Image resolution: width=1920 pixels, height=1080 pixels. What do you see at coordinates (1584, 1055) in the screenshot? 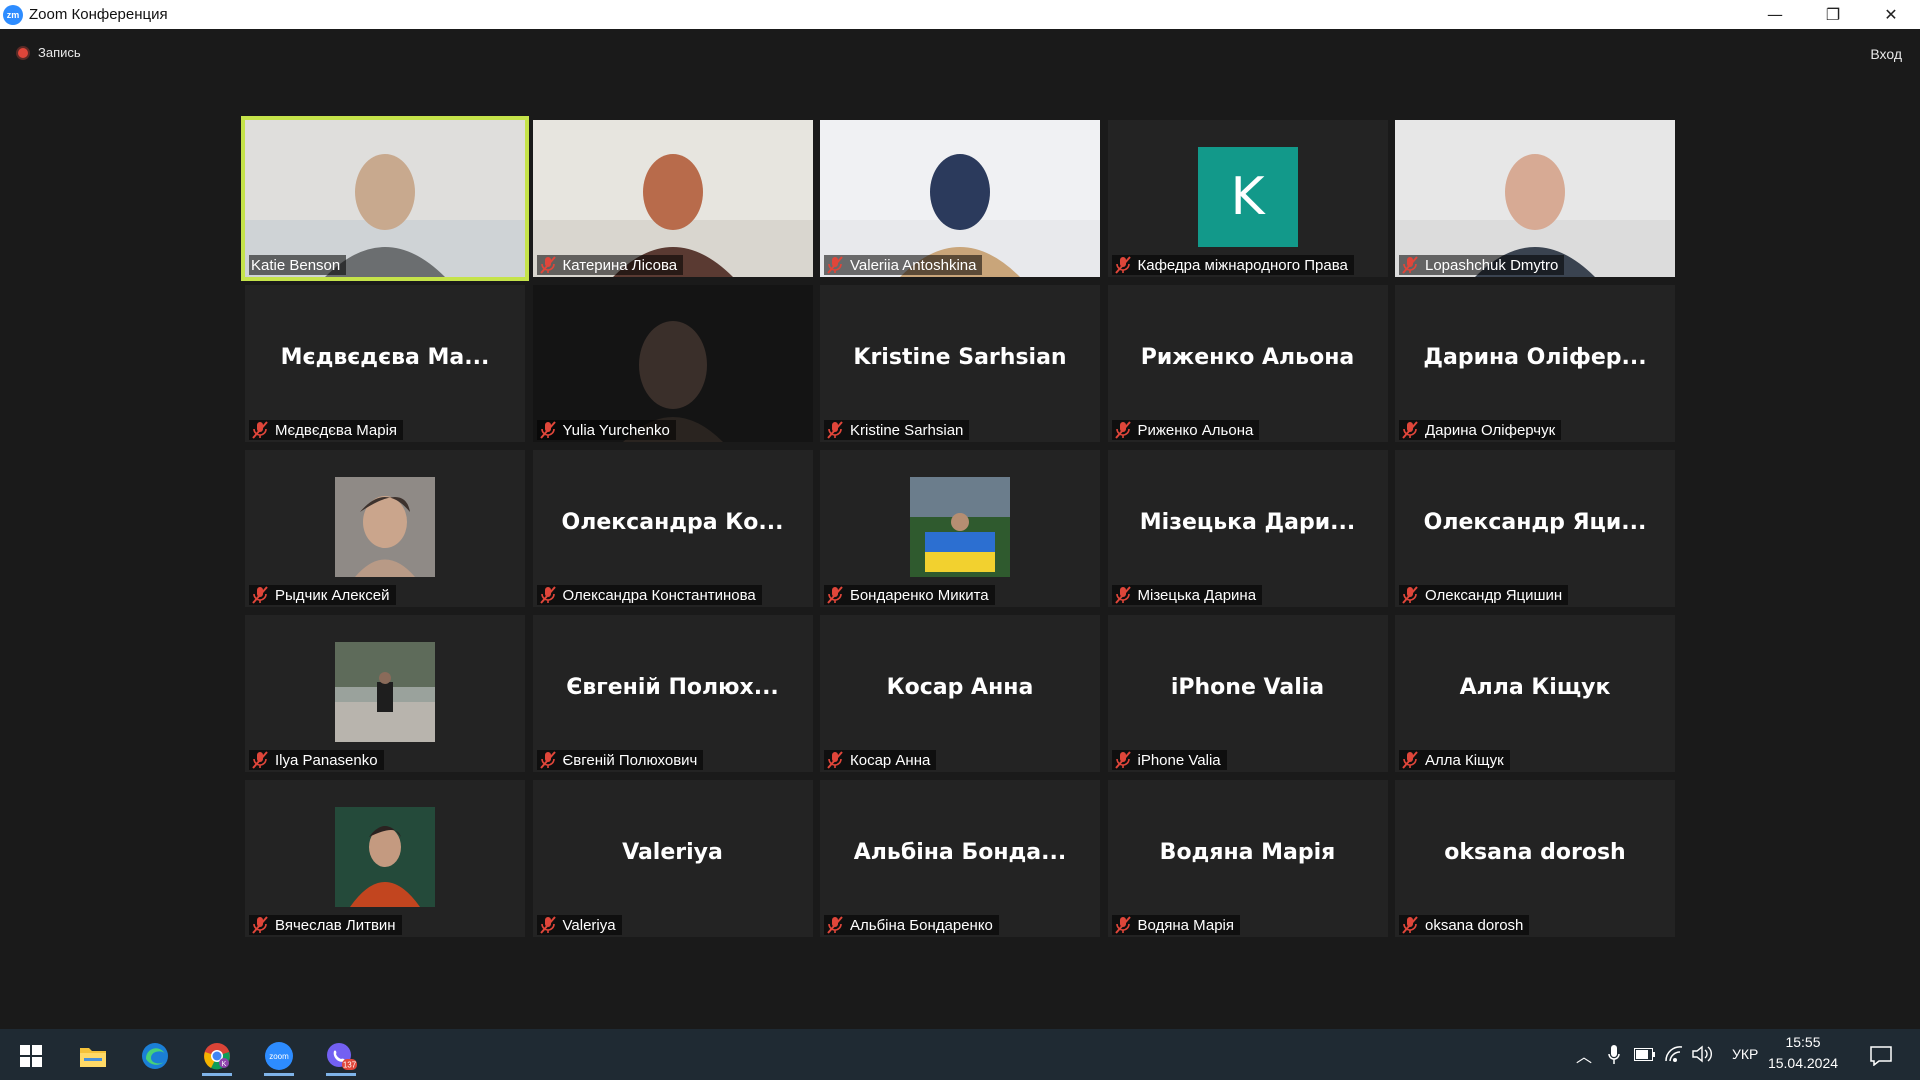
I see `chevron-up-icon: ︿` at bounding box center [1584, 1055].